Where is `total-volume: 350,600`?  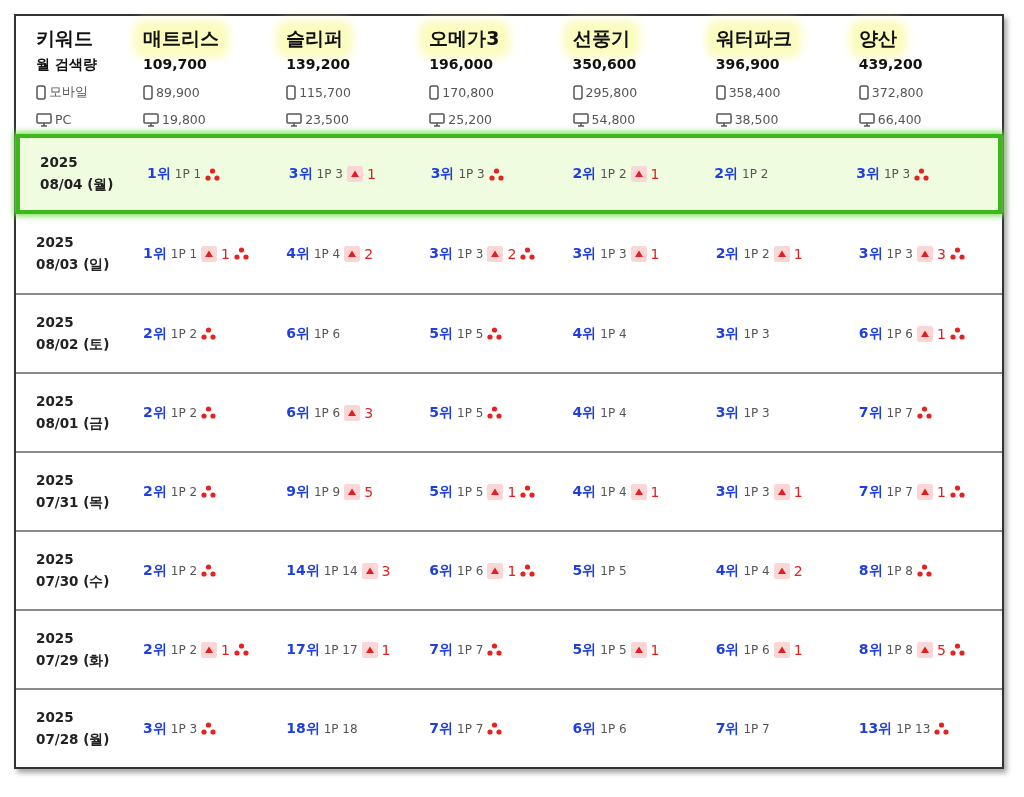 total-volume: 350,600 is located at coordinates (604, 64).